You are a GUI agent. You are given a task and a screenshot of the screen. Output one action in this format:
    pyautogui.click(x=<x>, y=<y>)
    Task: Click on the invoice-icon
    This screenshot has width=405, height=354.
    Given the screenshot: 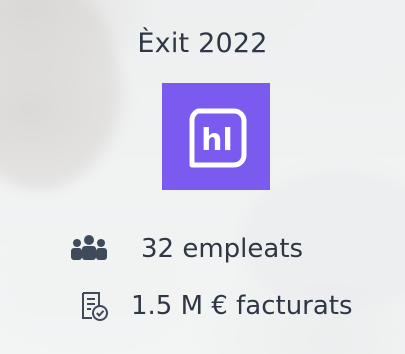 What is the action you would take?
    pyautogui.click(x=94, y=306)
    